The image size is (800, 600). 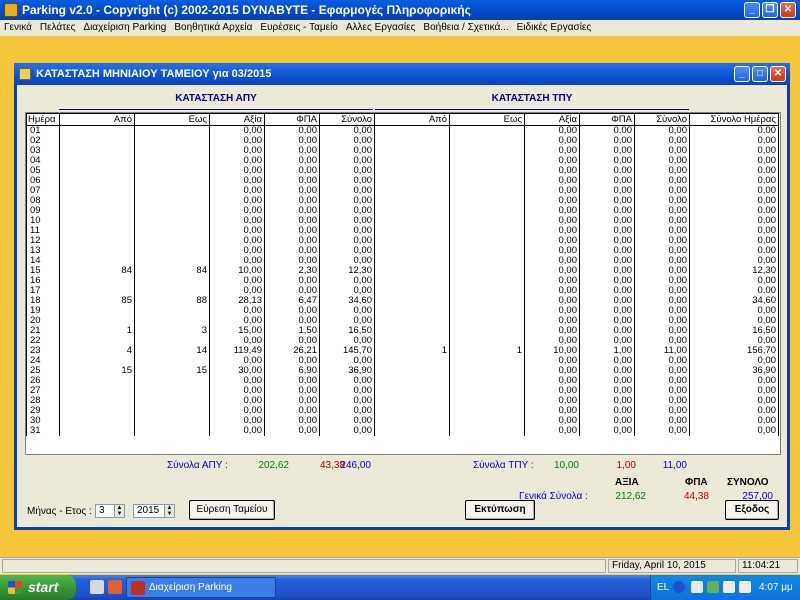 What do you see at coordinates (402, 141) in the screenshot?
I see `table-row: 02 0,00 0,00 0,00 0,00 0,00 0,00 0,00` at bounding box center [402, 141].